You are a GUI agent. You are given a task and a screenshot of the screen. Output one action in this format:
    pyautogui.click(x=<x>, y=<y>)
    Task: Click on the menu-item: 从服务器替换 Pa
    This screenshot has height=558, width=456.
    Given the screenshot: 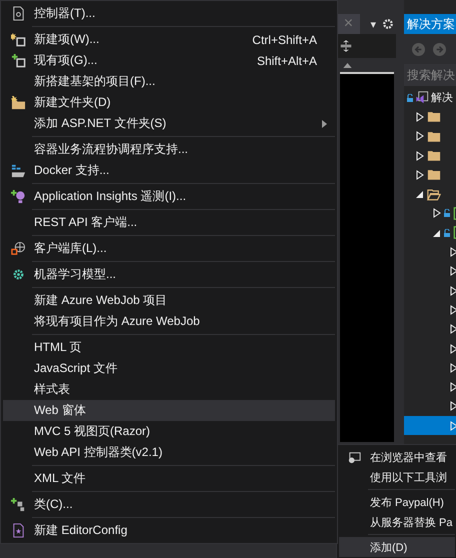 What is the action you would take?
    pyautogui.click(x=397, y=522)
    